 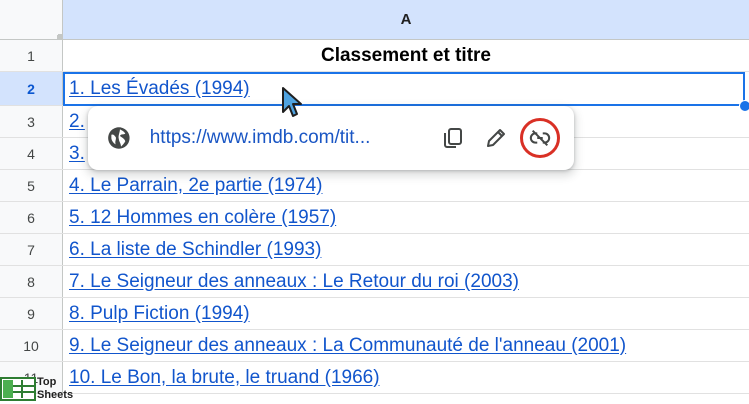 What do you see at coordinates (195, 250) in the screenshot?
I see `cell-link: 6. La liste de Schindler (1993)` at bounding box center [195, 250].